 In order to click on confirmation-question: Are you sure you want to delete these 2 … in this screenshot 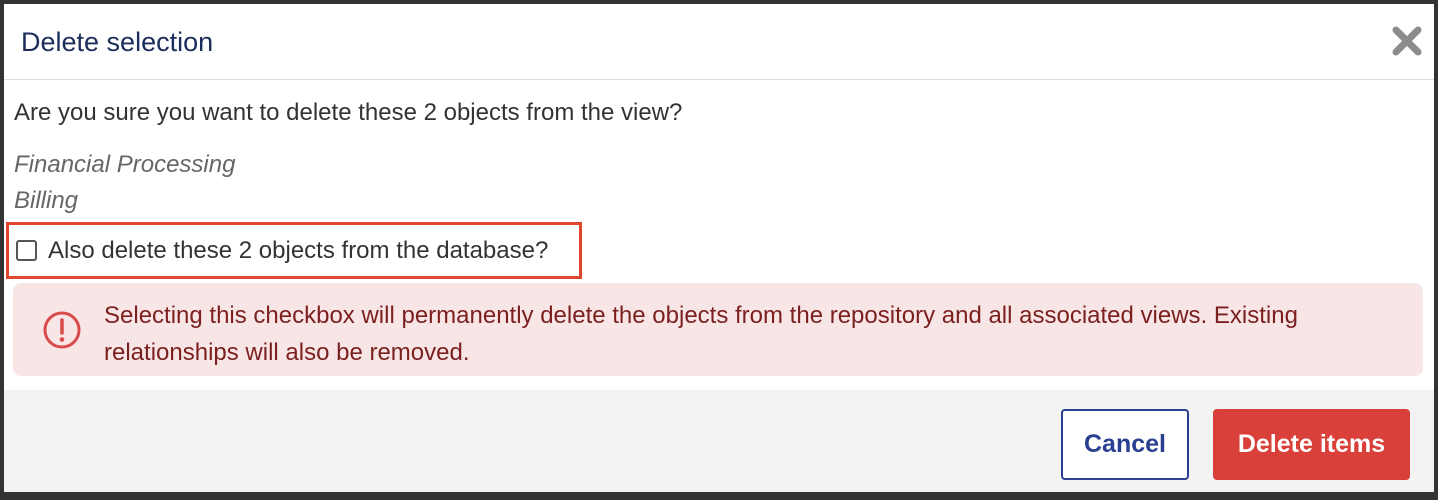, I will do `click(348, 112)`.